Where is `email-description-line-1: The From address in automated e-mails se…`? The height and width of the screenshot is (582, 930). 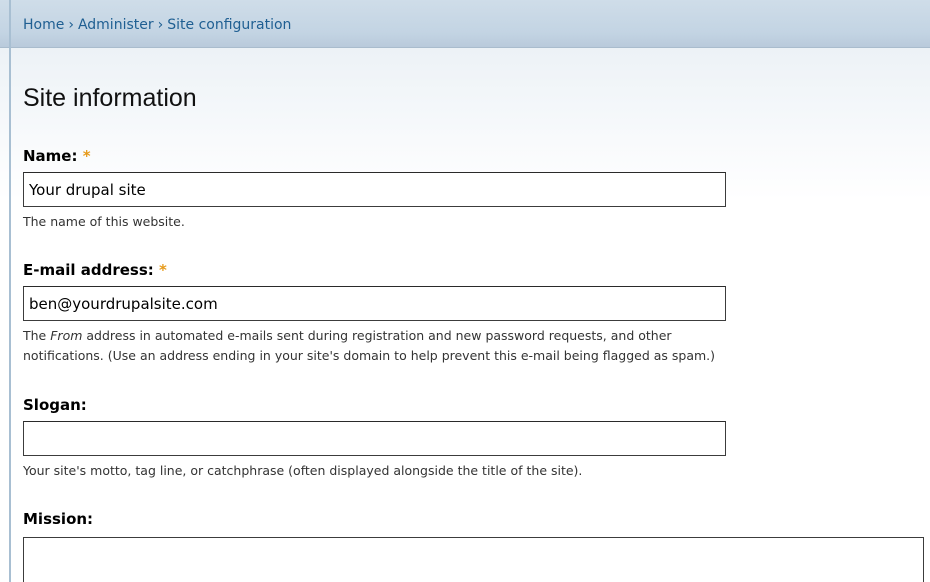 email-description-line-1: The From address in automated e-mails se… is located at coordinates (473, 336).